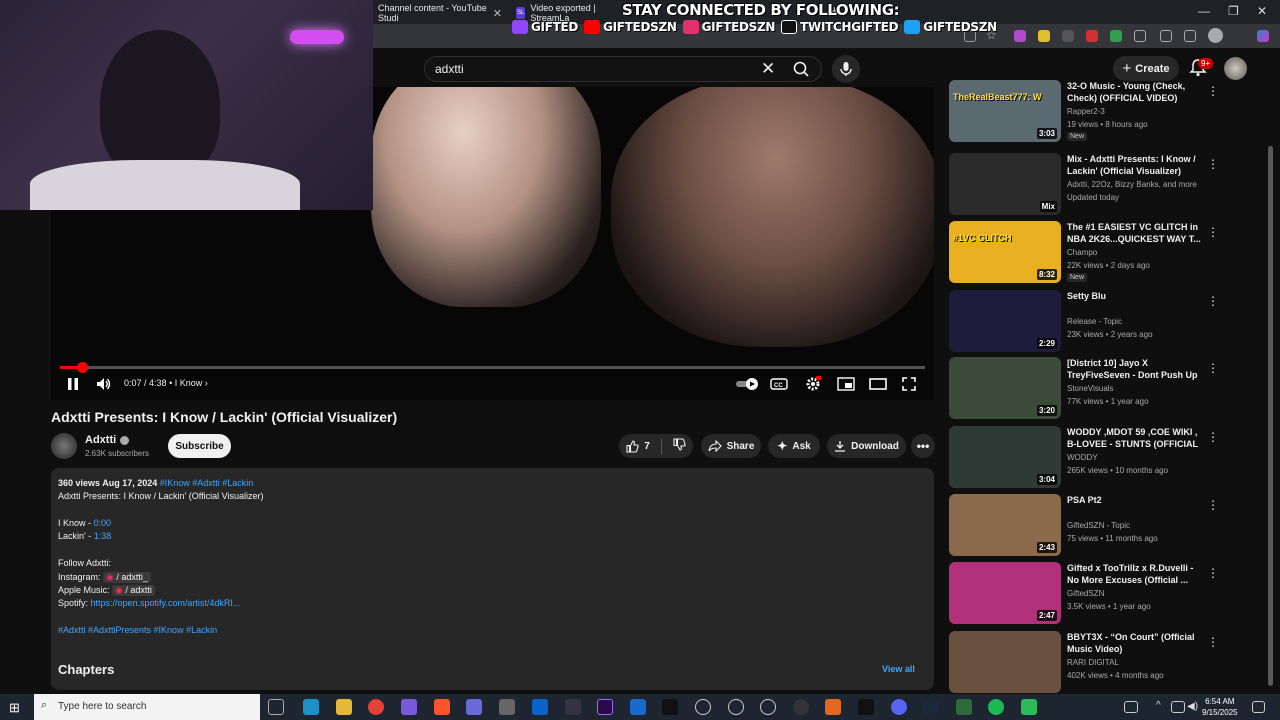  Describe the element at coordinates (311, 707) in the screenshot. I see `edge-icon` at that location.